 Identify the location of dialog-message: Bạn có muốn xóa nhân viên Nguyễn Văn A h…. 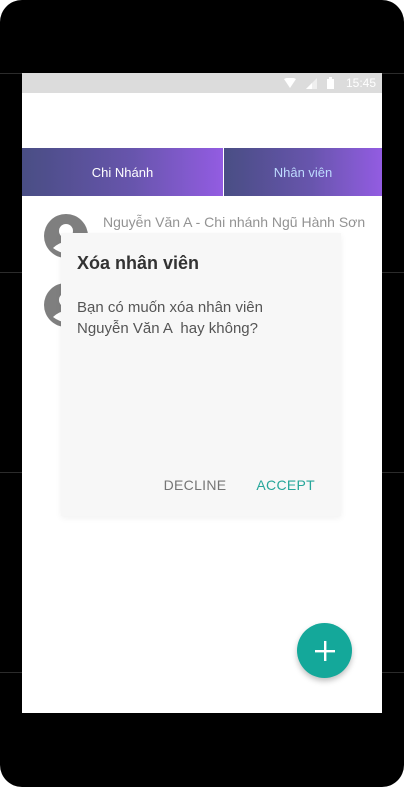
(197, 318).